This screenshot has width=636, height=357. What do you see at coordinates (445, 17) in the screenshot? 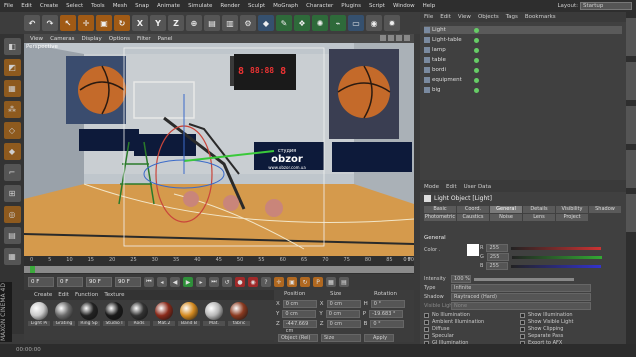
I see `object-menu-edit: Edit` at bounding box center [445, 17].